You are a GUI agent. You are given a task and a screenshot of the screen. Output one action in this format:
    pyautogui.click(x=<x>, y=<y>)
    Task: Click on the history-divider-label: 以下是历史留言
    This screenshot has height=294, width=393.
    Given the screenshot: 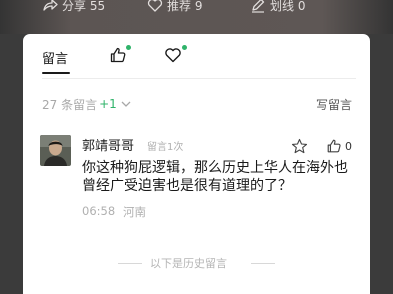 What is the action you would take?
    pyautogui.click(x=188, y=263)
    